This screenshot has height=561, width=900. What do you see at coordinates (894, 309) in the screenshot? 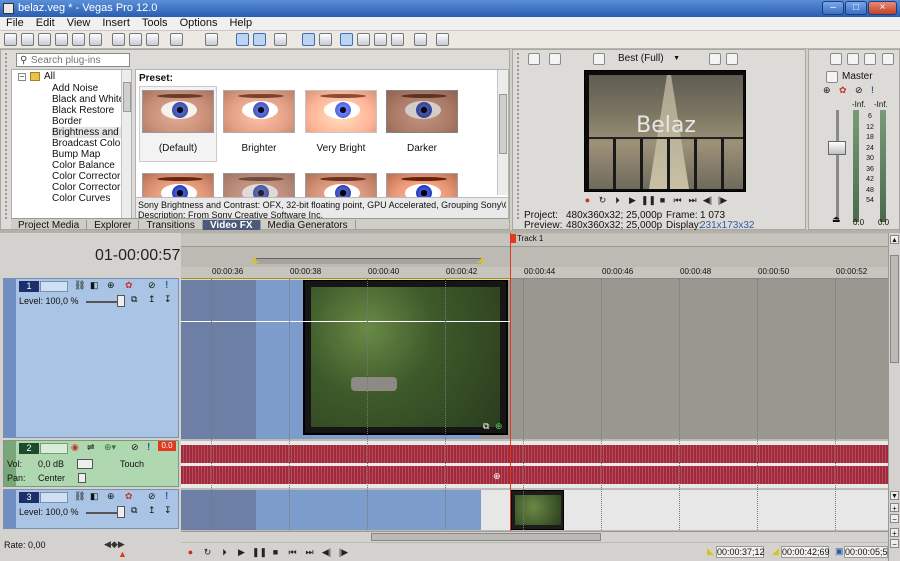
I see `vertical-scroll-thumb` at bounding box center [894, 309].